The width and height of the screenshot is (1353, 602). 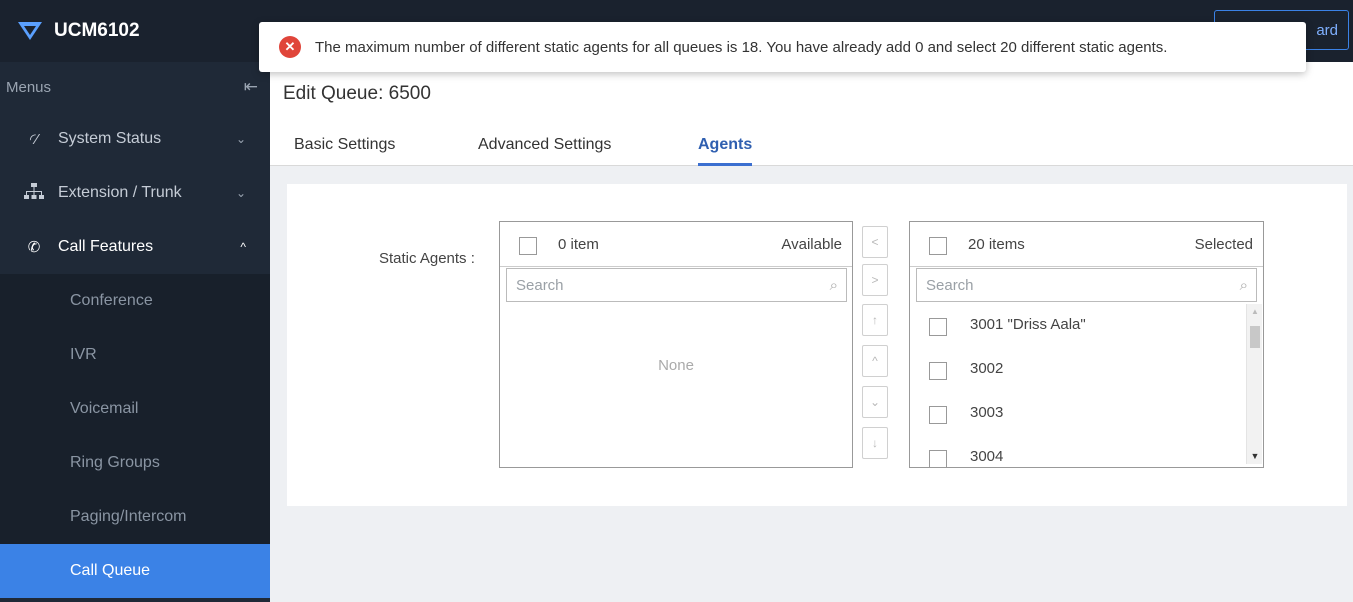 I want to click on available-list-header: 0 item Available, so click(x=676, y=244).